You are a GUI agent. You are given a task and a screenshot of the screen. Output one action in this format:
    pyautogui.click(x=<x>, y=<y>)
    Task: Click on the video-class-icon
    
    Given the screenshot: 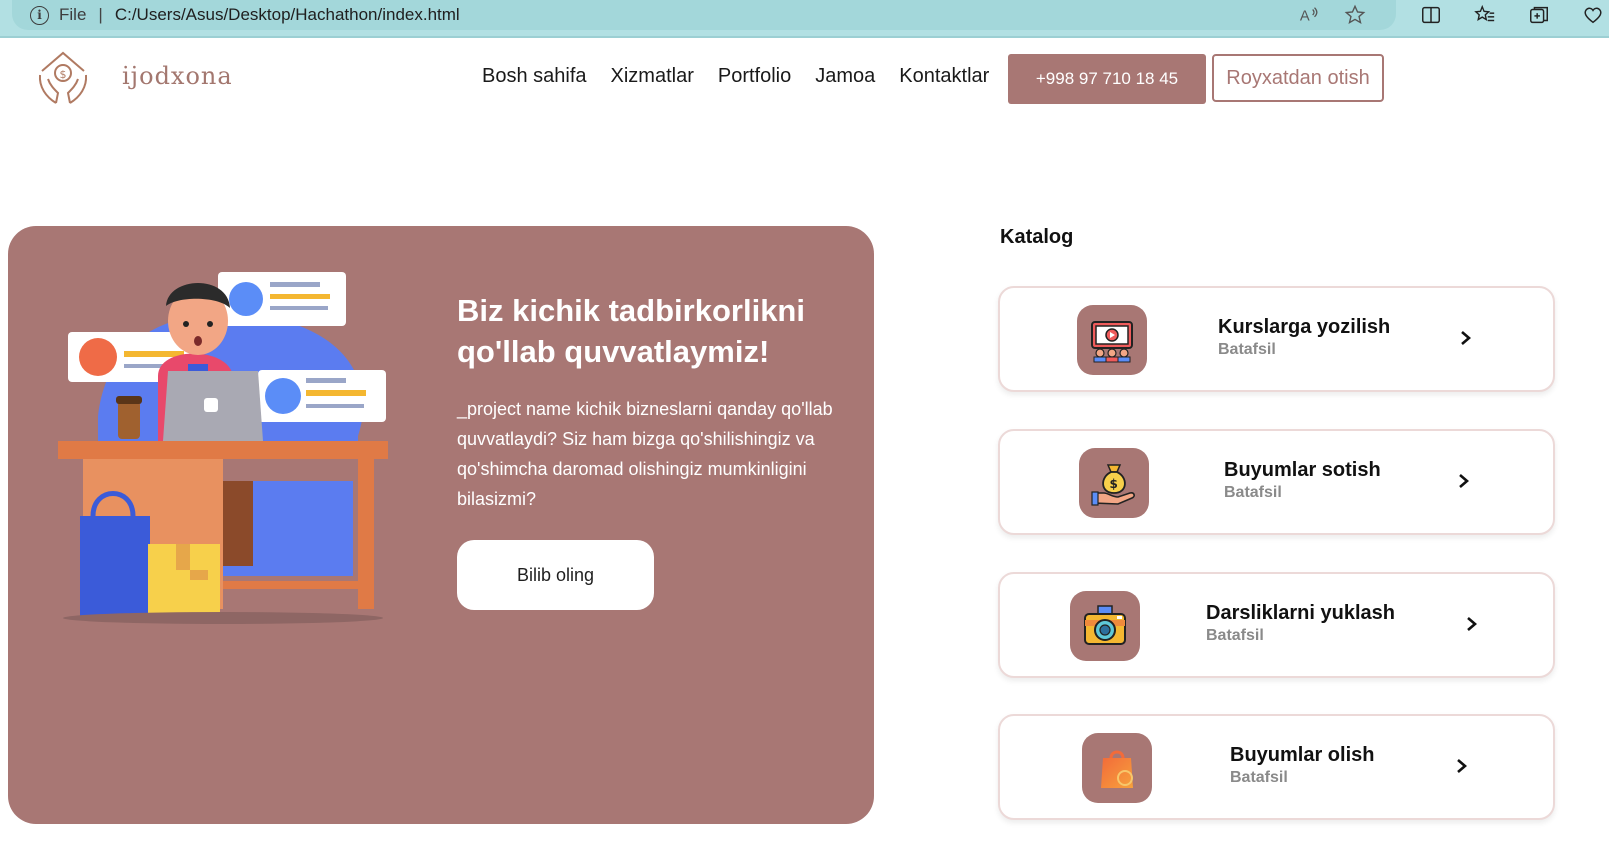 What is the action you would take?
    pyautogui.click(x=1112, y=340)
    